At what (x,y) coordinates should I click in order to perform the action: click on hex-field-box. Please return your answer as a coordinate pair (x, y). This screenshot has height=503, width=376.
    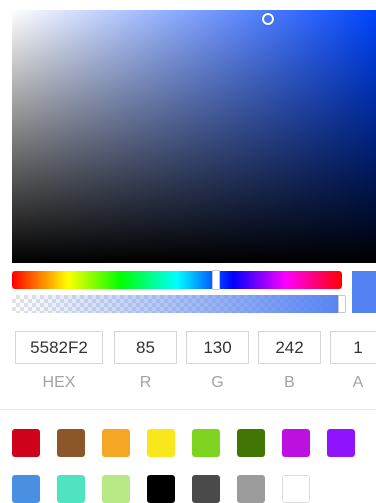
    Looking at the image, I should click on (59, 347).